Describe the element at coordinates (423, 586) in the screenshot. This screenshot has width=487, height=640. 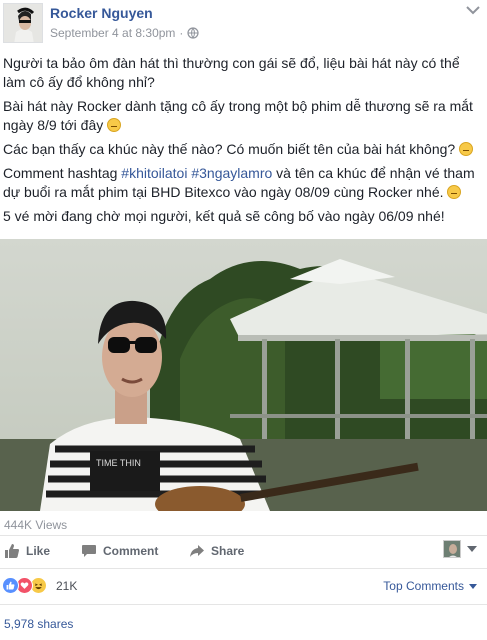
I see `top-comments-label: Top Comments` at that location.